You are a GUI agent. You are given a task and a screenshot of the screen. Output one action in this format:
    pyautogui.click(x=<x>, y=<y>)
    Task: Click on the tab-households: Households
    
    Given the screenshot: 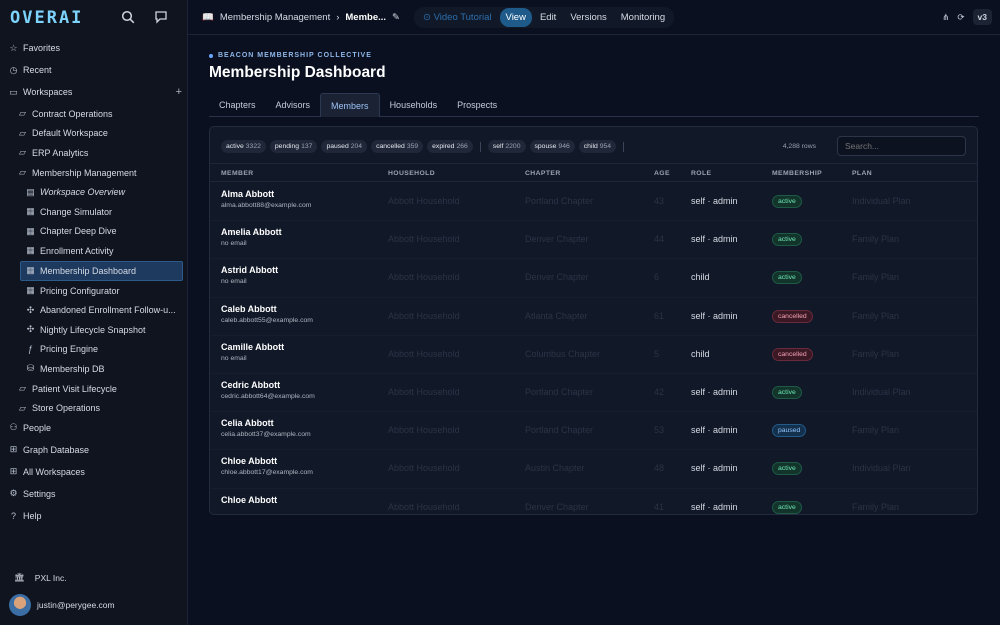 What is the action you would take?
    pyautogui.click(x=414, y=105)
    